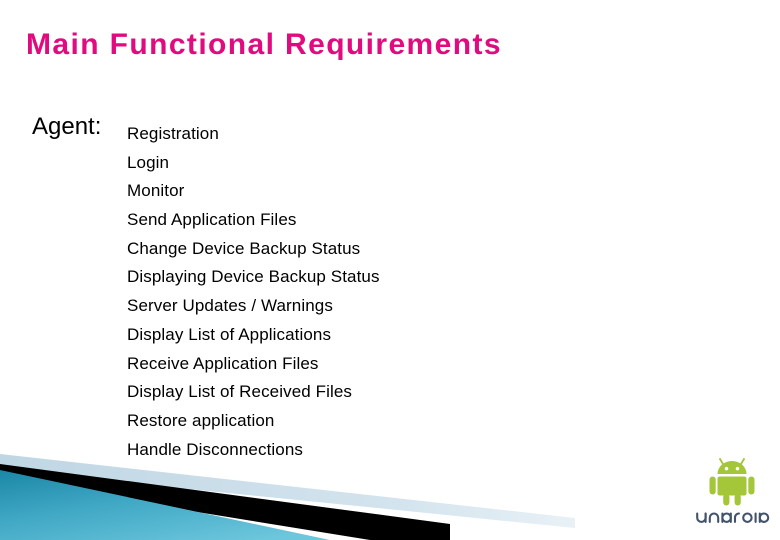  Describe the element at coordinates (148, 162) in the screenshot. I see `list-item: Login` at that location.